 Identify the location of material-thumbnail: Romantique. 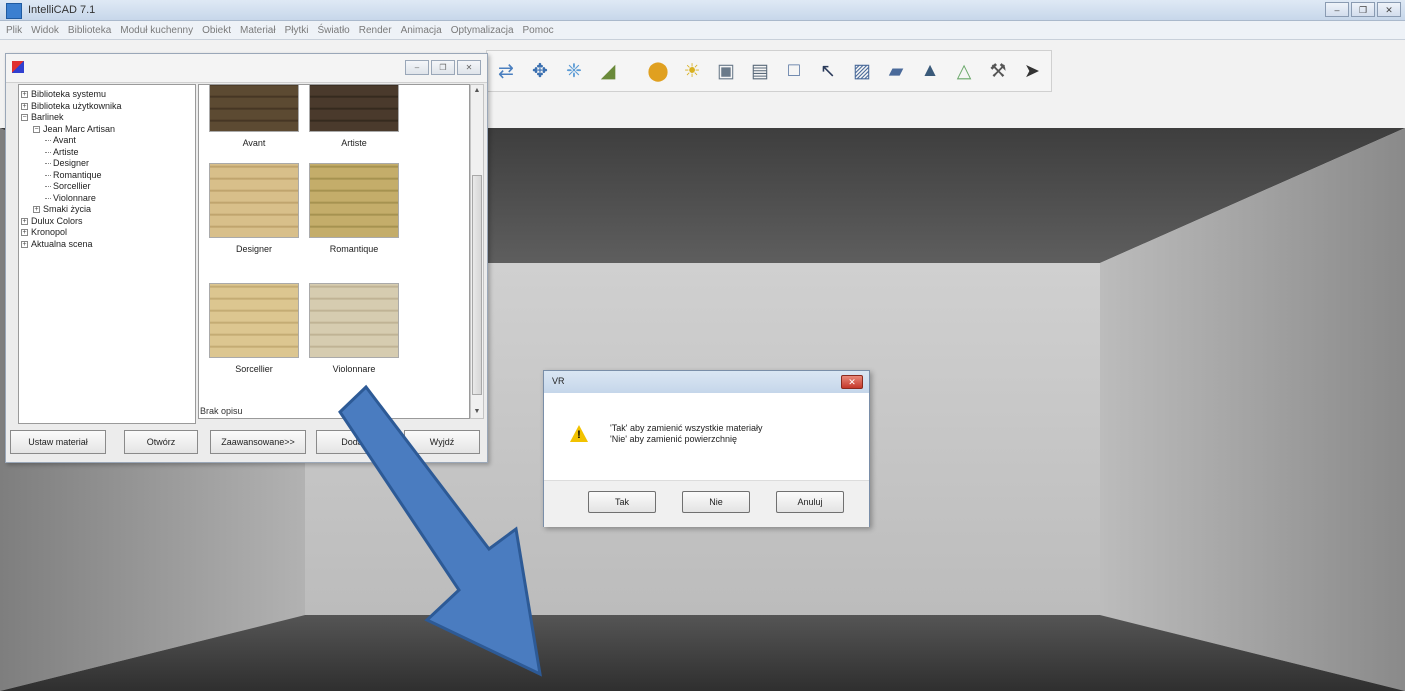
(354, 208).